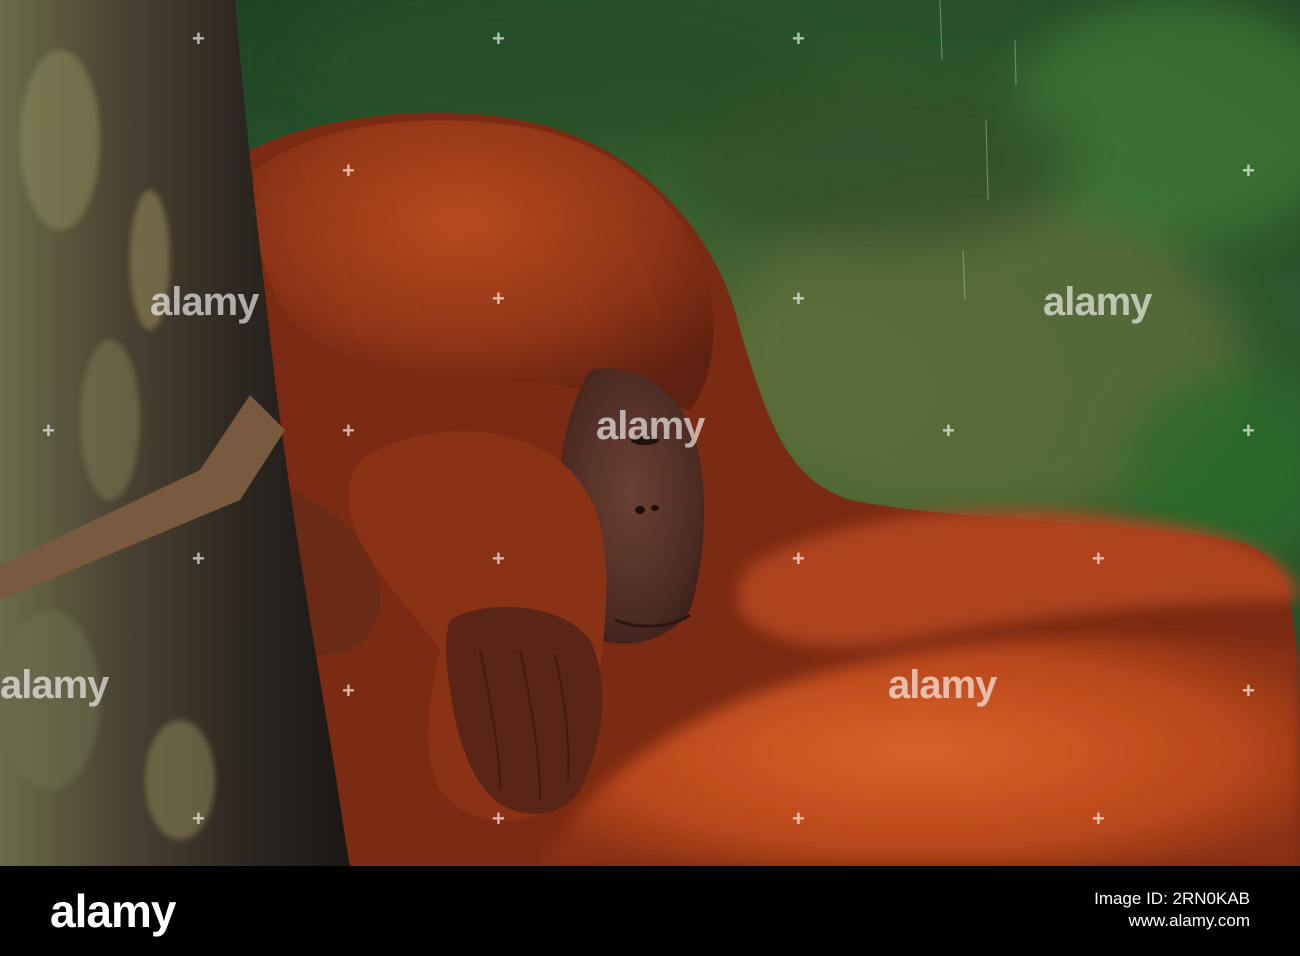  What do you see at coordinates (113, 911) in the screenshot?
I see `footer-logo: alamy` at bounding box center [113, 911].